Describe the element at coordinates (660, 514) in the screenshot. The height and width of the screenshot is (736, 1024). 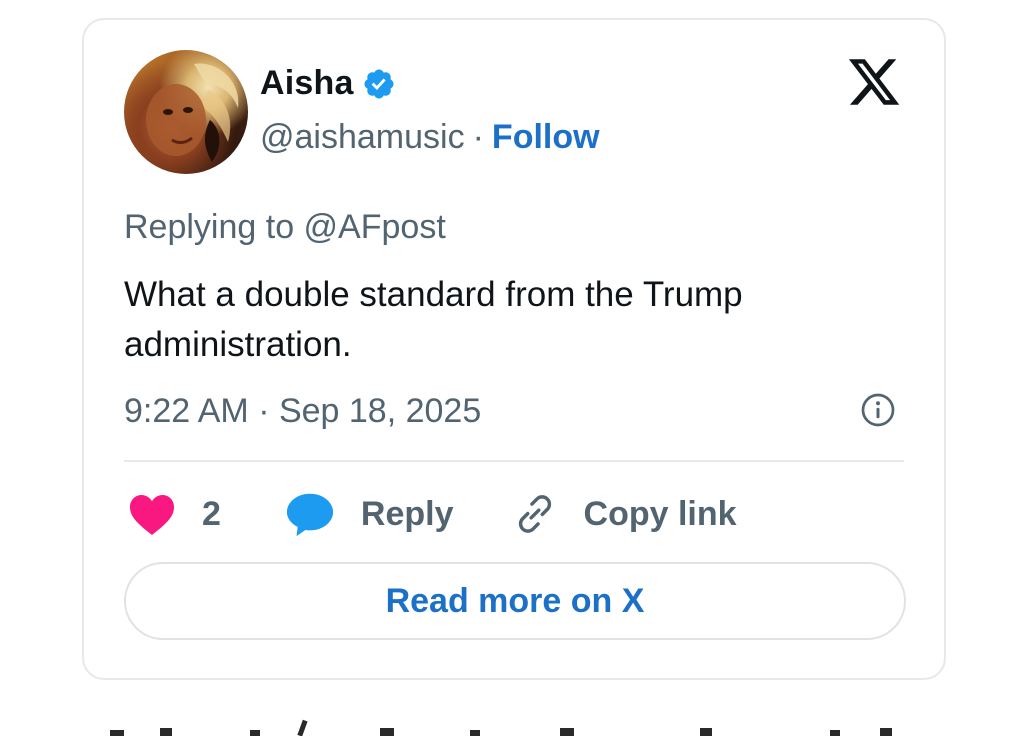
I see `copy-link-label: Copy link` at that location.